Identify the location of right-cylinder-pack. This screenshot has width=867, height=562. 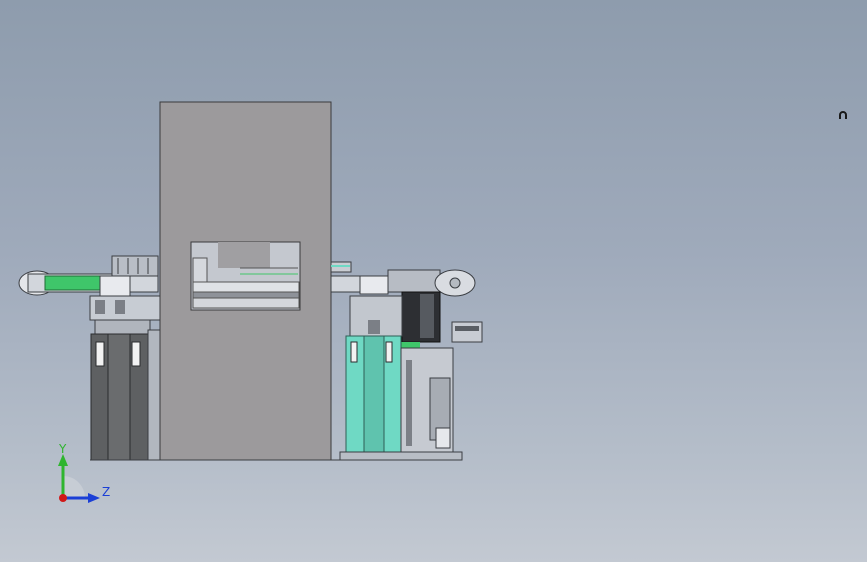
(401, 398).